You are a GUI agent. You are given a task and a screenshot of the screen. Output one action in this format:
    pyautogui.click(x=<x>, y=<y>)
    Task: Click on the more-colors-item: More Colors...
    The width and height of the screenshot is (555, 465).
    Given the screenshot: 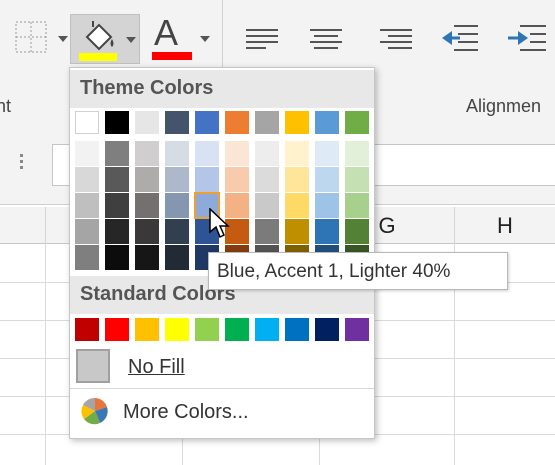 What is the action you would take?
    pyautogui.click(x=222, y=412)
    